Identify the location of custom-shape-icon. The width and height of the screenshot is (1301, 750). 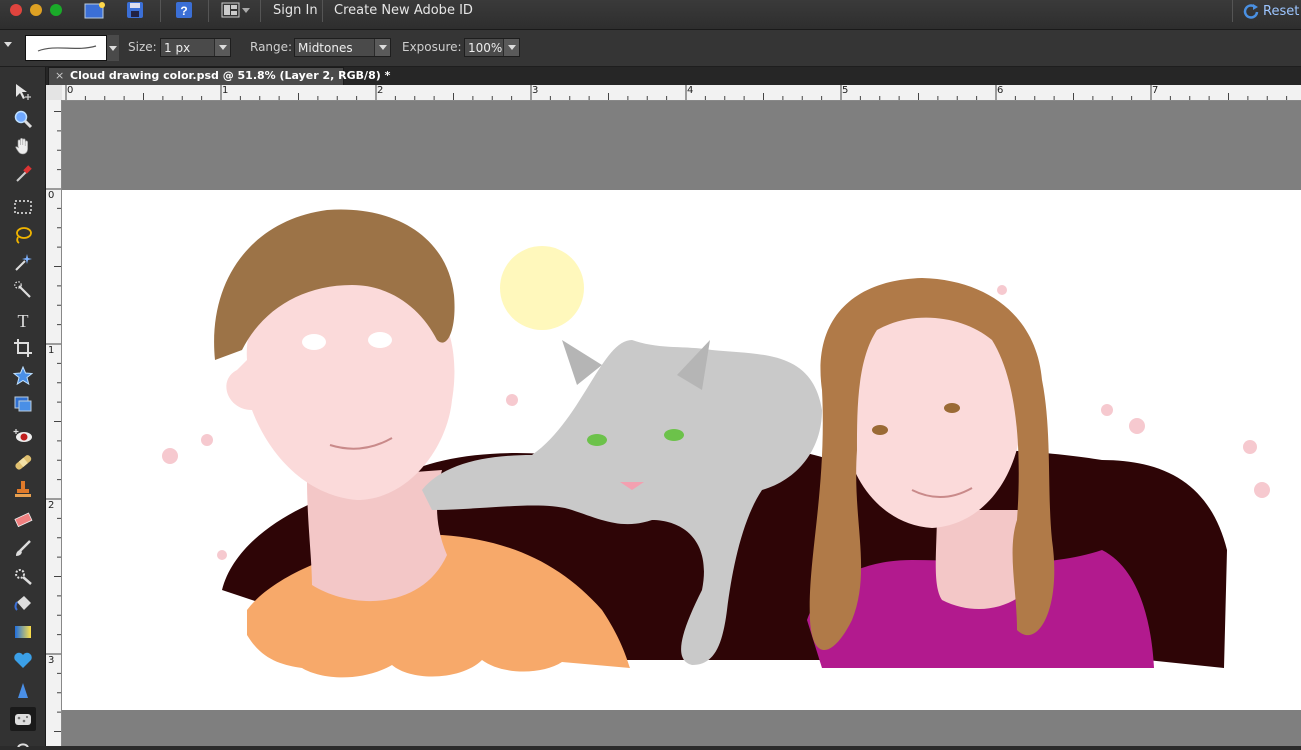
(23, 376).